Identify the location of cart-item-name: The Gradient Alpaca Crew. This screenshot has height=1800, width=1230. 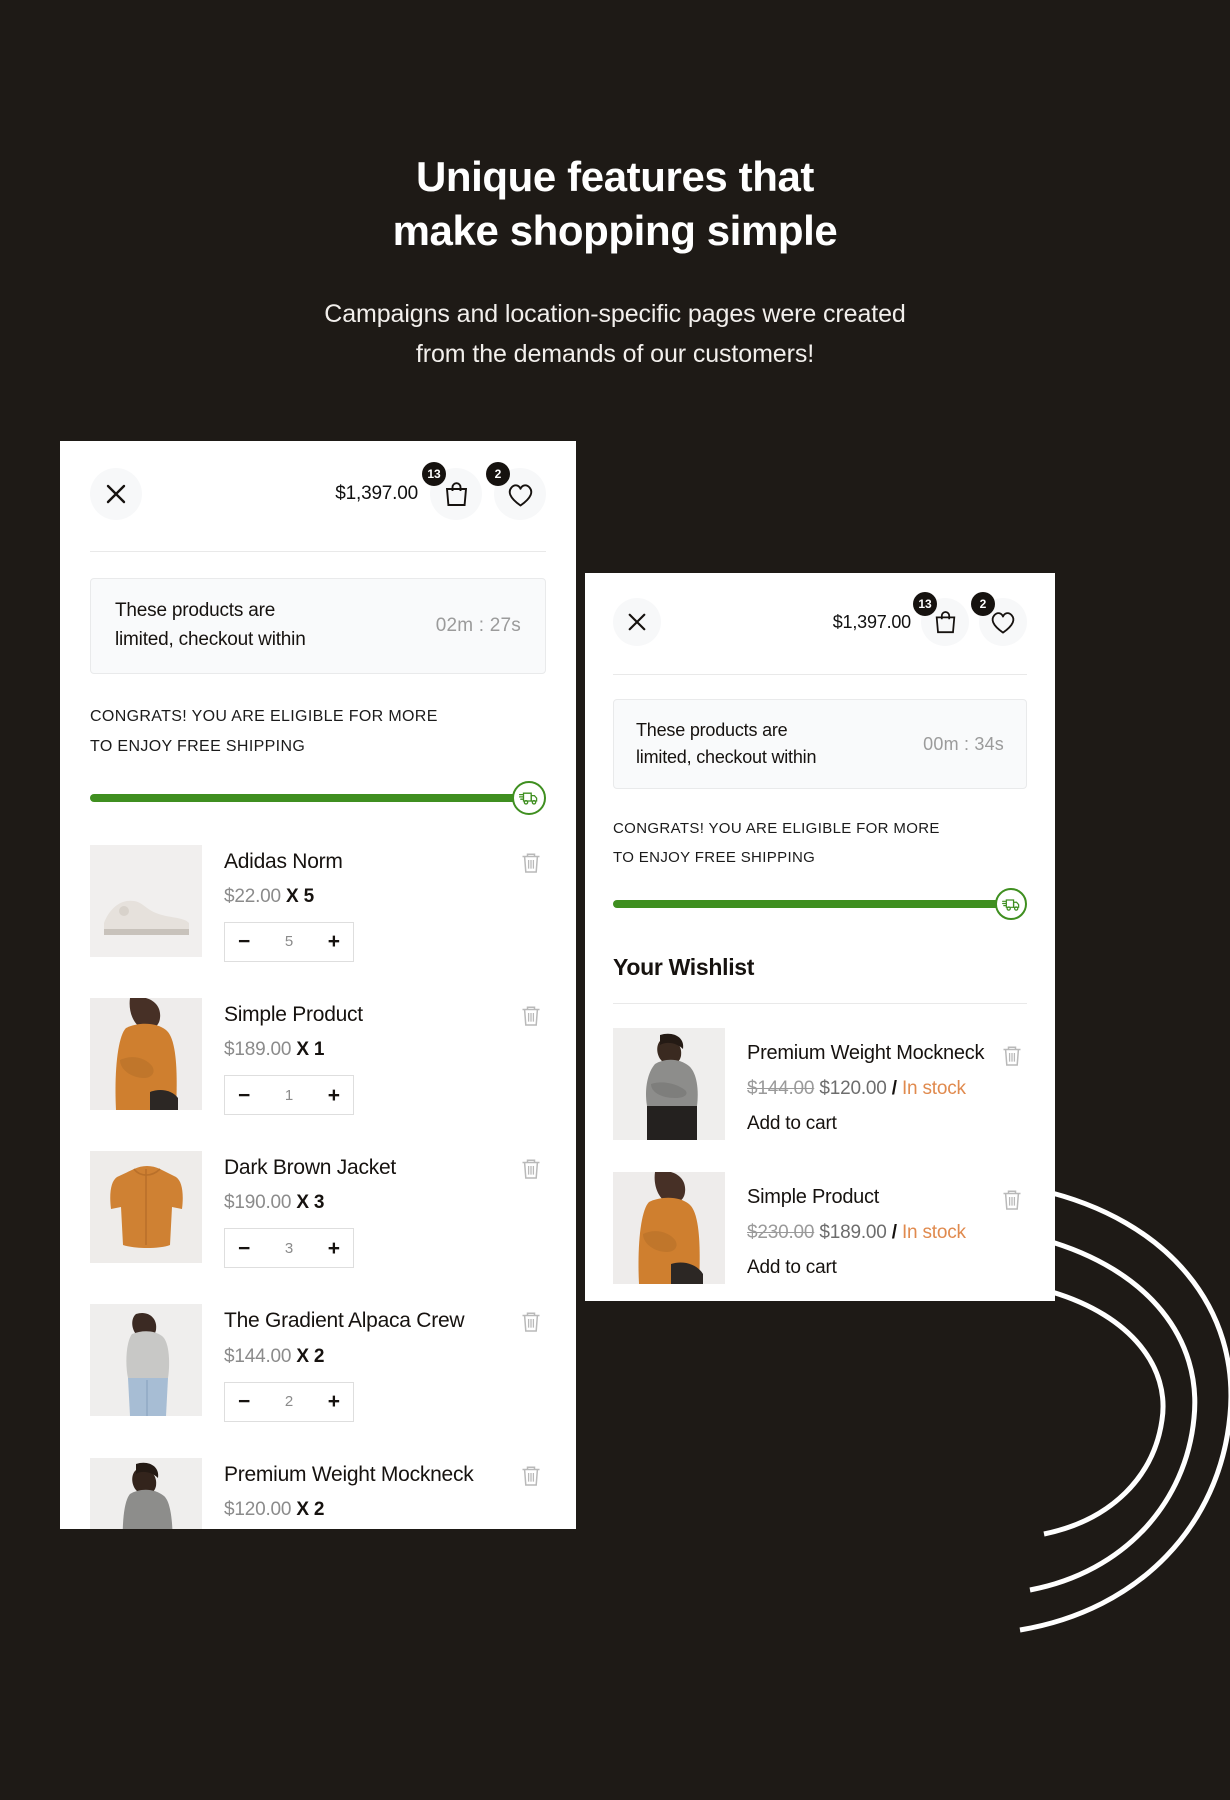
(344, 1321).